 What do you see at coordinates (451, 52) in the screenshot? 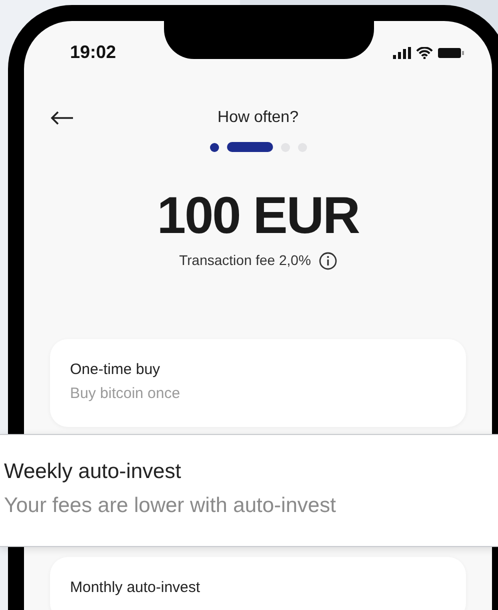
I see `battery-icon` at bounding box center [451, 52].